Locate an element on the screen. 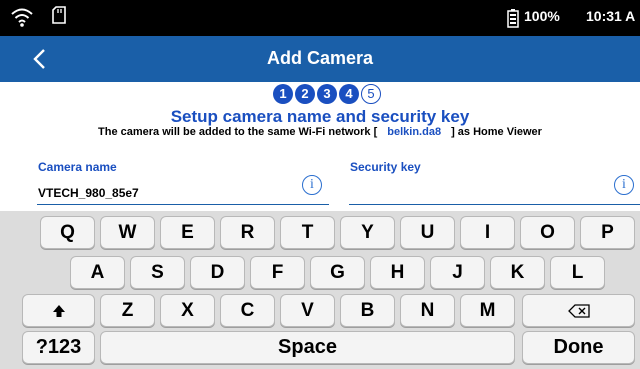 The image size is (640, 369). step-3: 3 is located at coordinates (327, 94).